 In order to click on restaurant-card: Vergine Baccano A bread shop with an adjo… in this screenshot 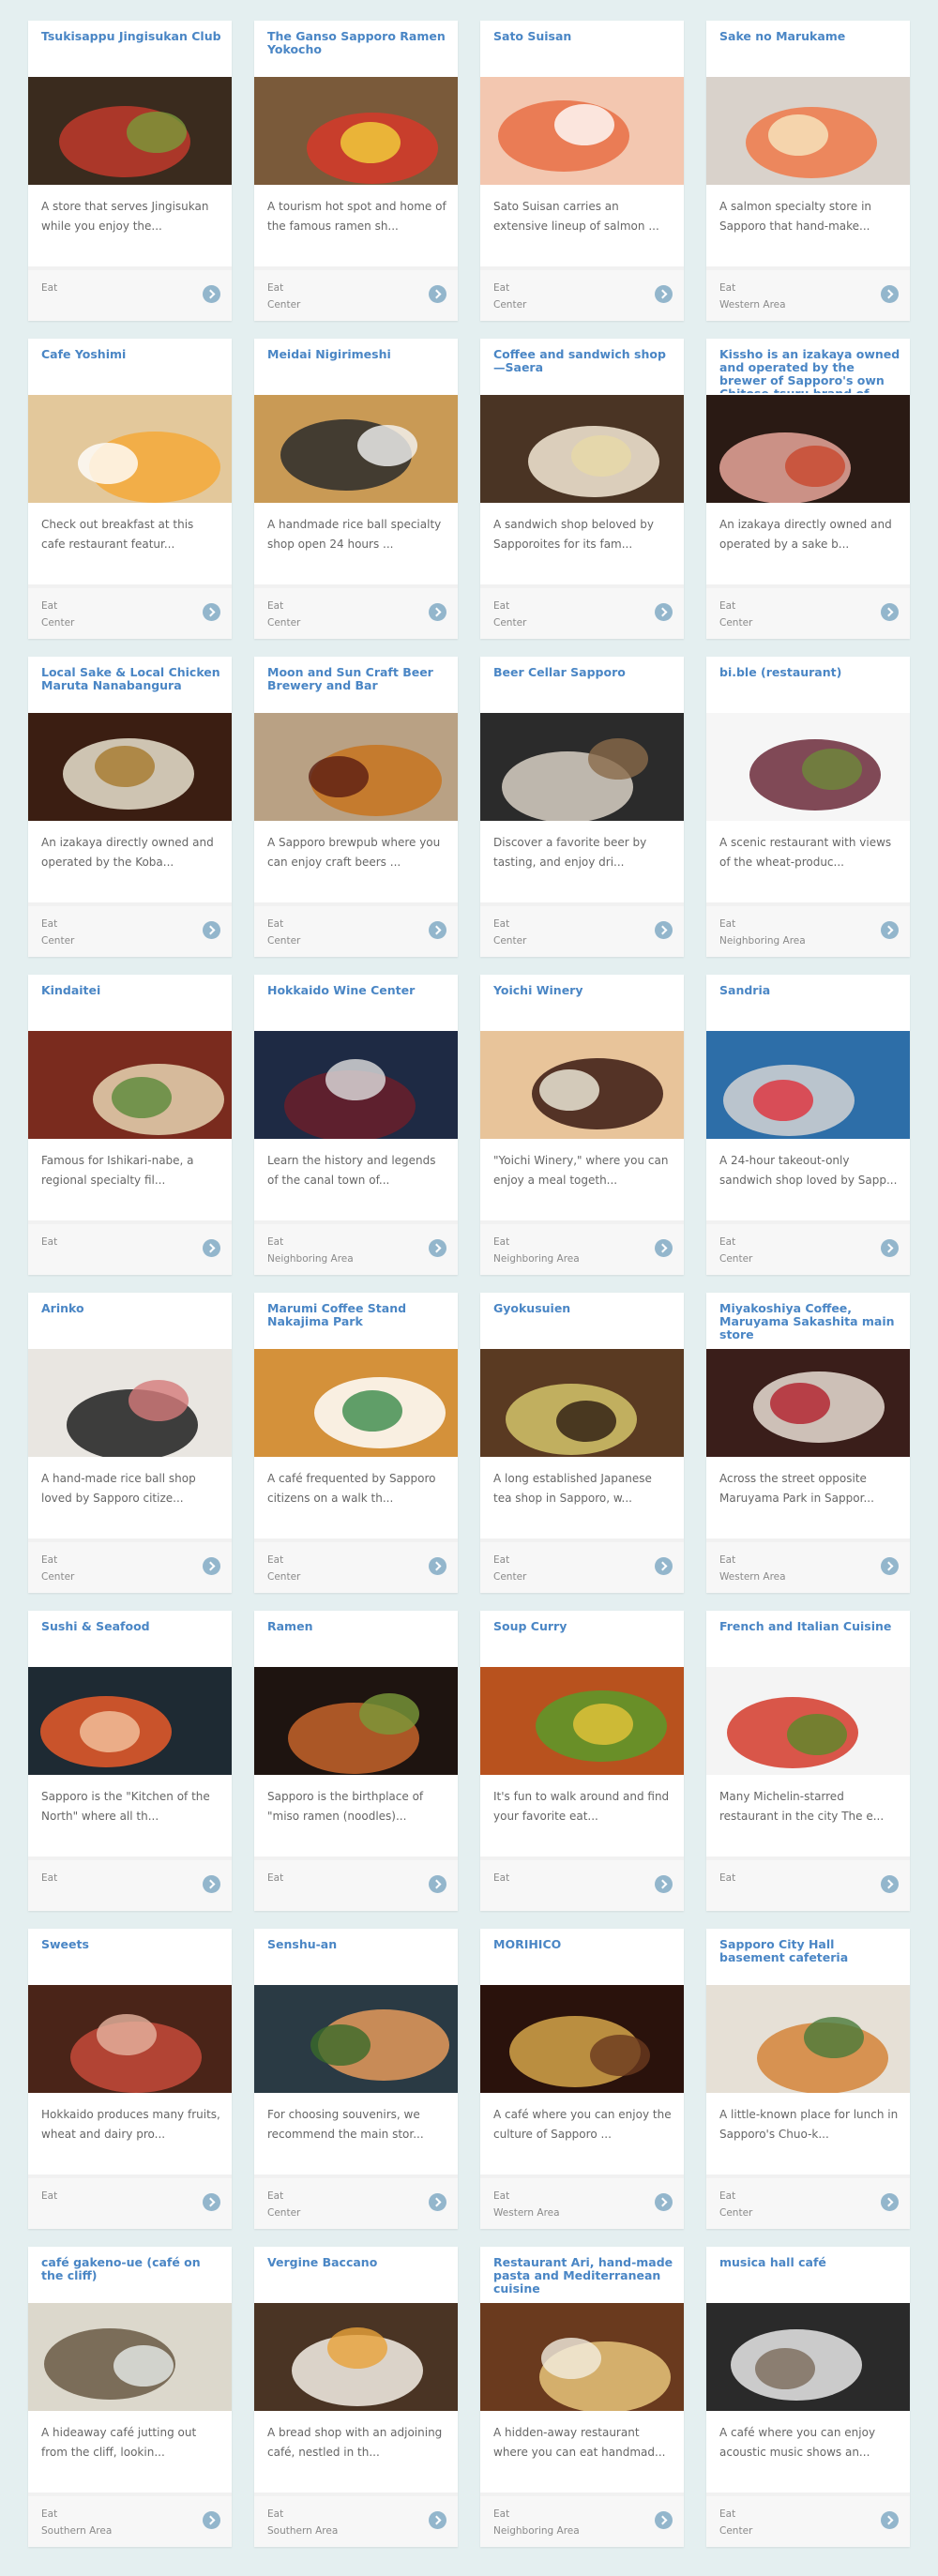, I will do `click(356, 2397)`.